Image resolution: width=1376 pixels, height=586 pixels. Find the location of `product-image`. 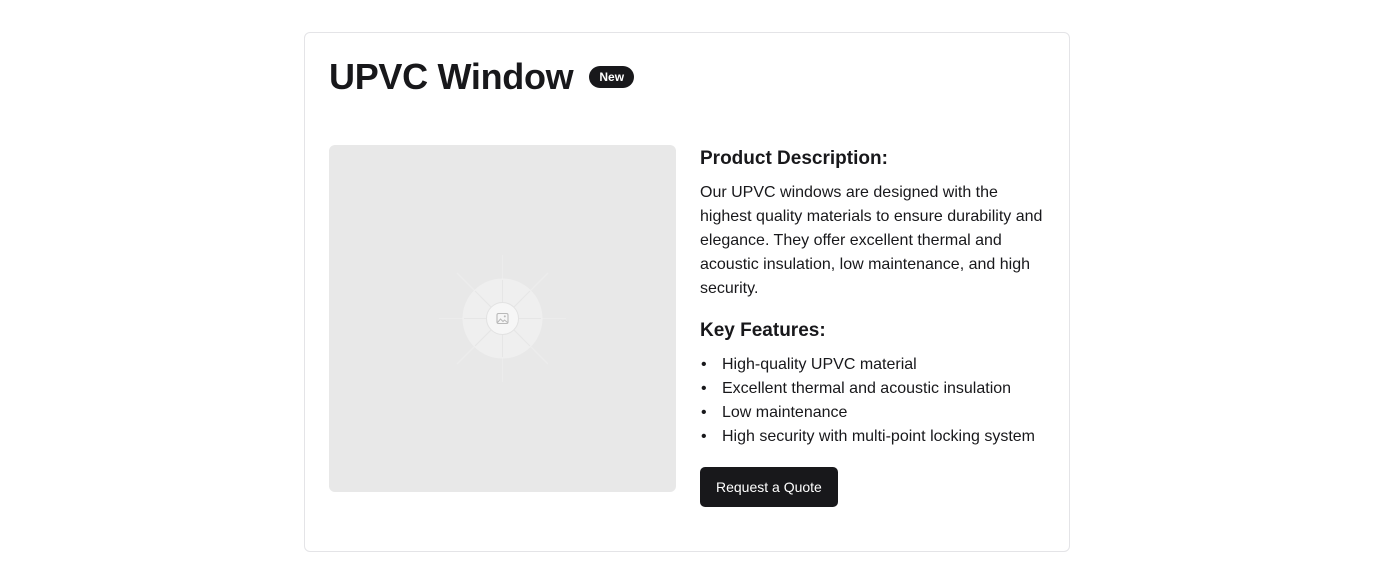

product-image is located at coordinates (502, 318).